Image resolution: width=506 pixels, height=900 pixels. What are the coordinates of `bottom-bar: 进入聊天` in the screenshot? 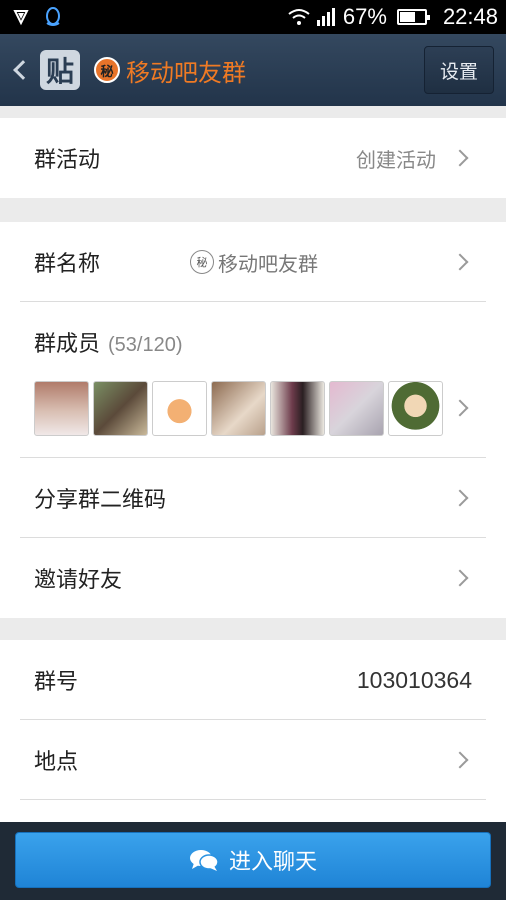 It's located at (253, 861).